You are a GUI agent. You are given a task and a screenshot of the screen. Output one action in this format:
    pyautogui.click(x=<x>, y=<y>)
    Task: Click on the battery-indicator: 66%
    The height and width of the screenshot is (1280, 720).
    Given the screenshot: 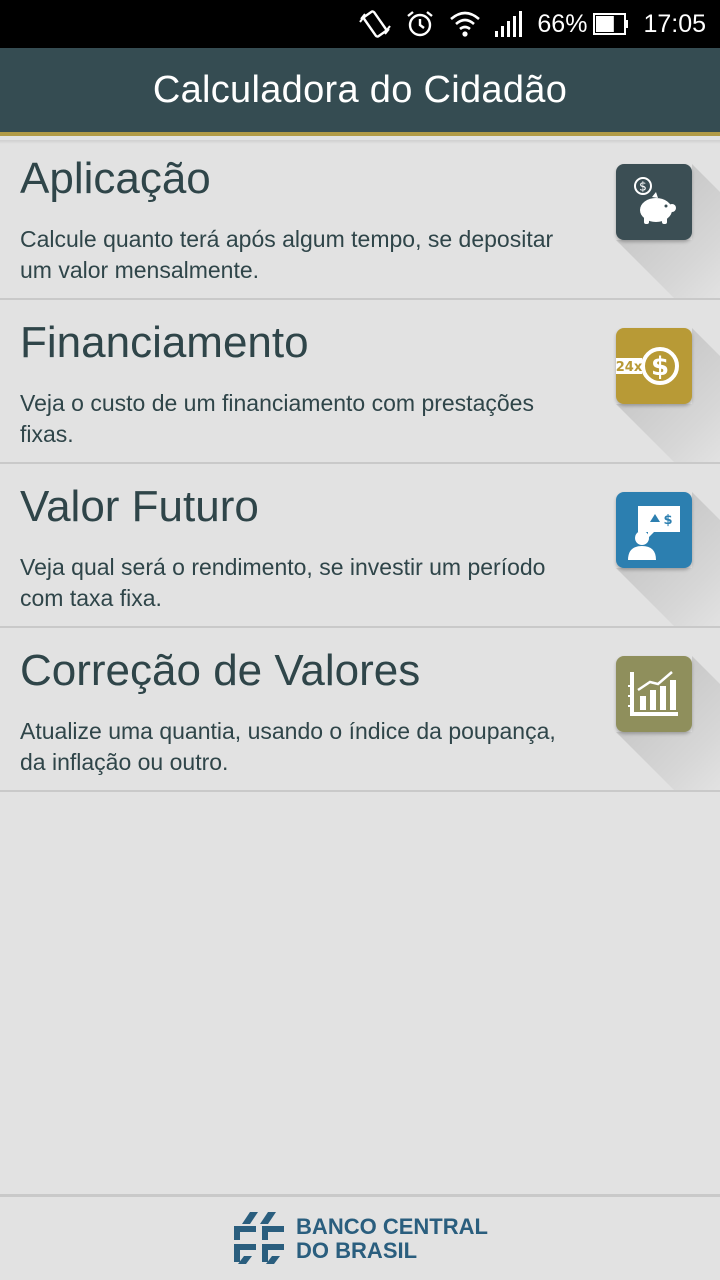 What is the action you would take?
    pyautogui.click(x=583, y=24)
    